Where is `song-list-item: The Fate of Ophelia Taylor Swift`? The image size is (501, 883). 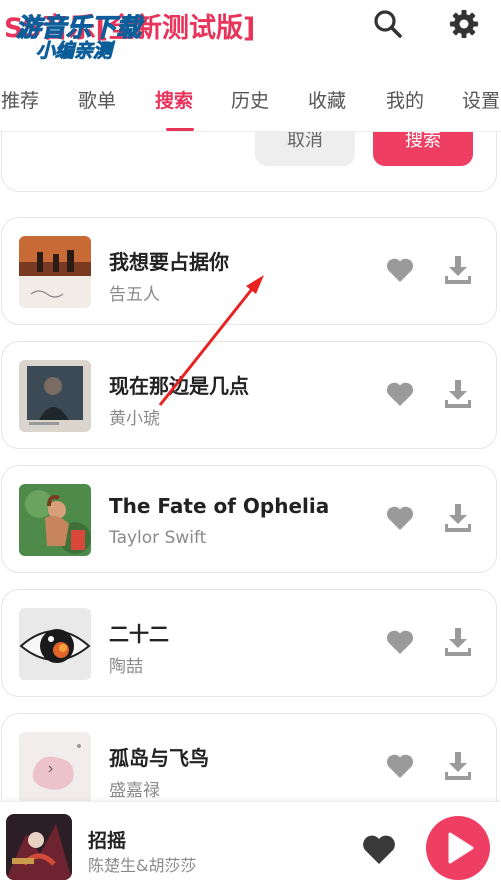 song-list-item: The Fate of Ophelia Taylor Swift is located at coordinates (249, 519).